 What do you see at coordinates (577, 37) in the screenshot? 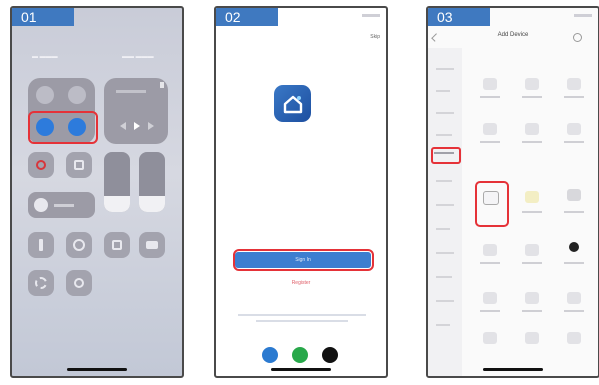
I see `scan-icon` at bounding box center [577, 37].